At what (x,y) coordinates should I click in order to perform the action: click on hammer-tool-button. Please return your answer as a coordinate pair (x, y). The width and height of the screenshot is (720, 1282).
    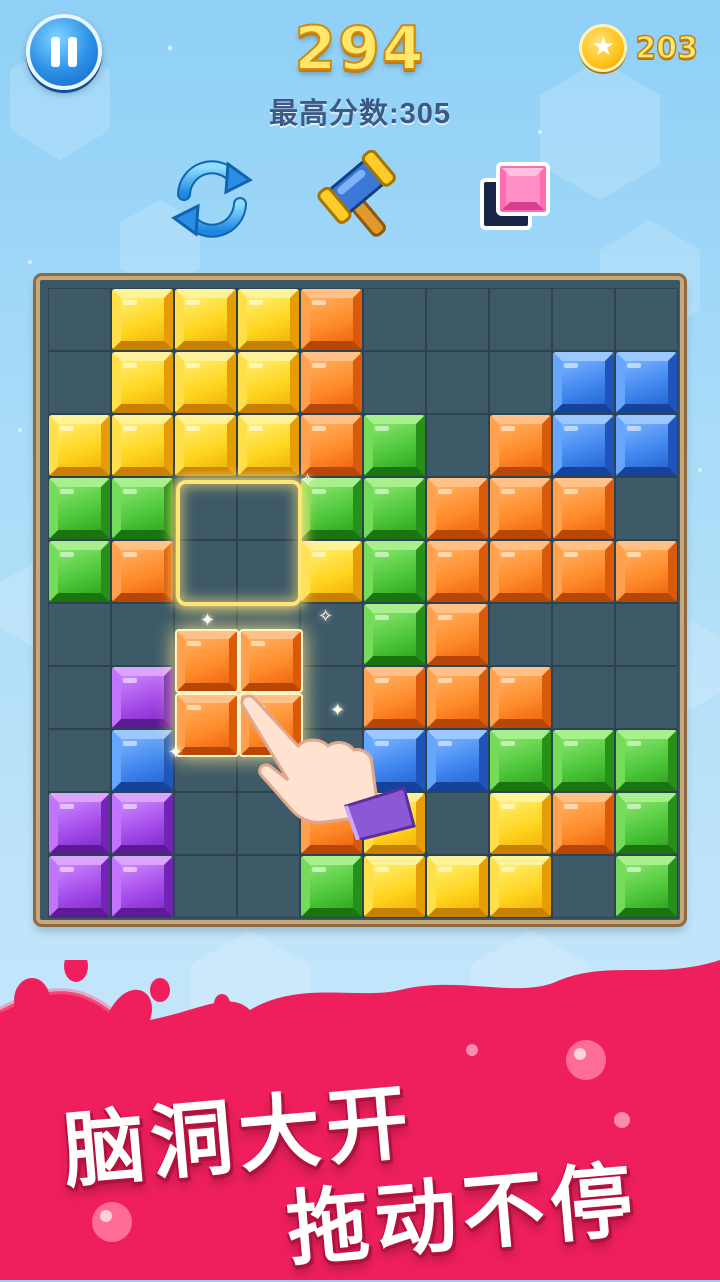
    Looking at the image, I should click on (364, 198).